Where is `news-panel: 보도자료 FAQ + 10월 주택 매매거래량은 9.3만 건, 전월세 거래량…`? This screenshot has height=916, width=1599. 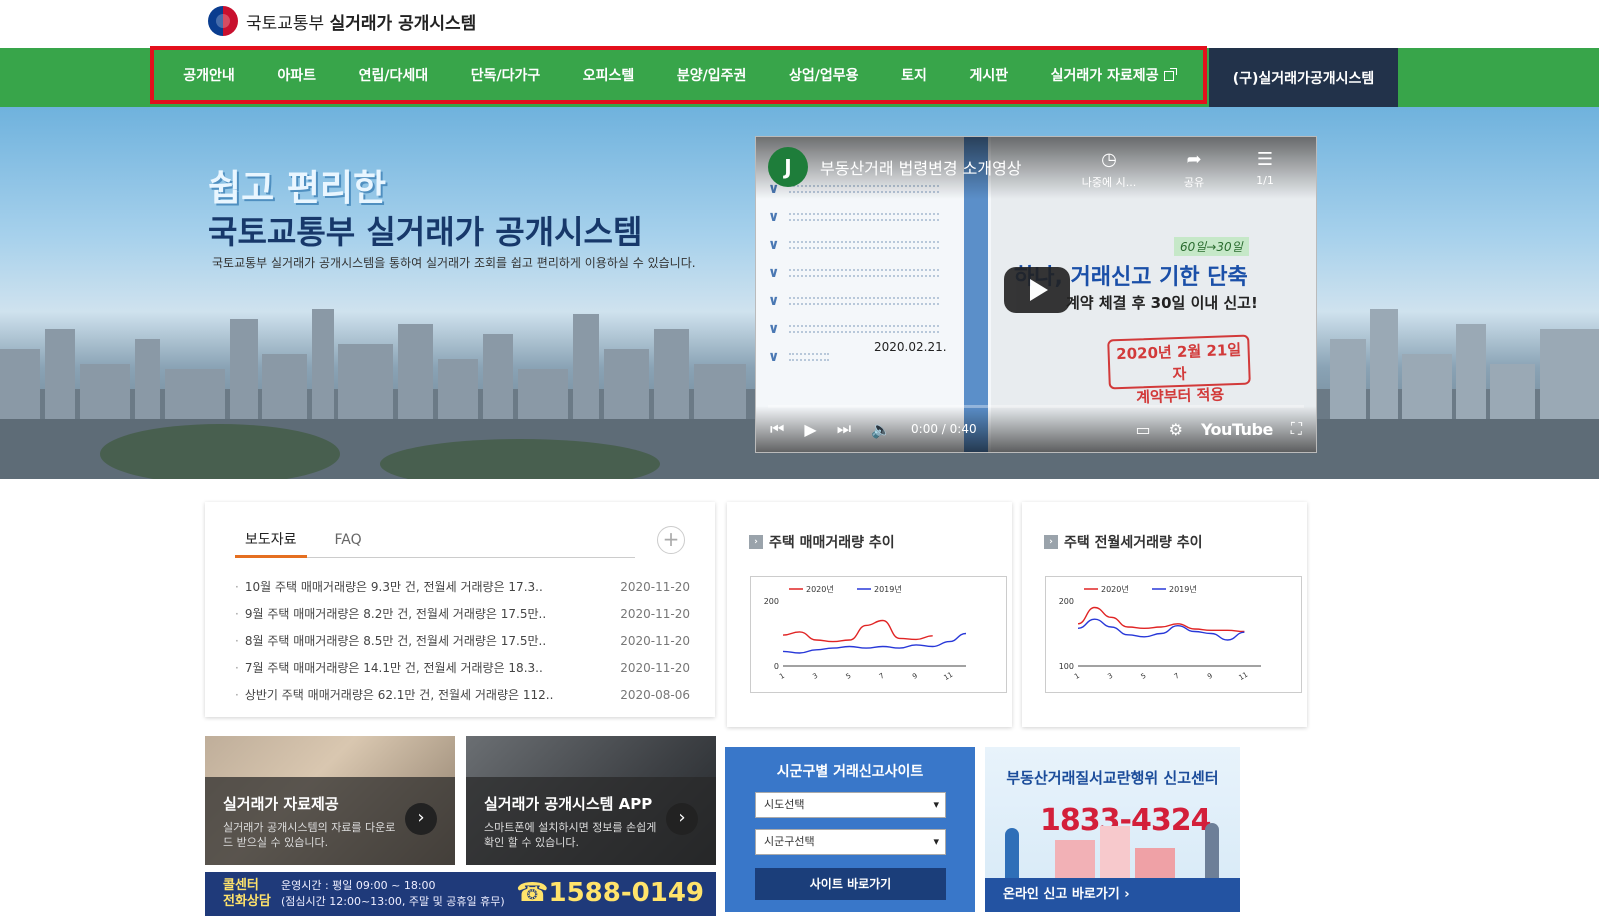 news-panel: 보도자료 FAQ + 10월 주택 매매거래량은 9.3만 건, 전월세 거래량… is located at coordinates (460, 609).